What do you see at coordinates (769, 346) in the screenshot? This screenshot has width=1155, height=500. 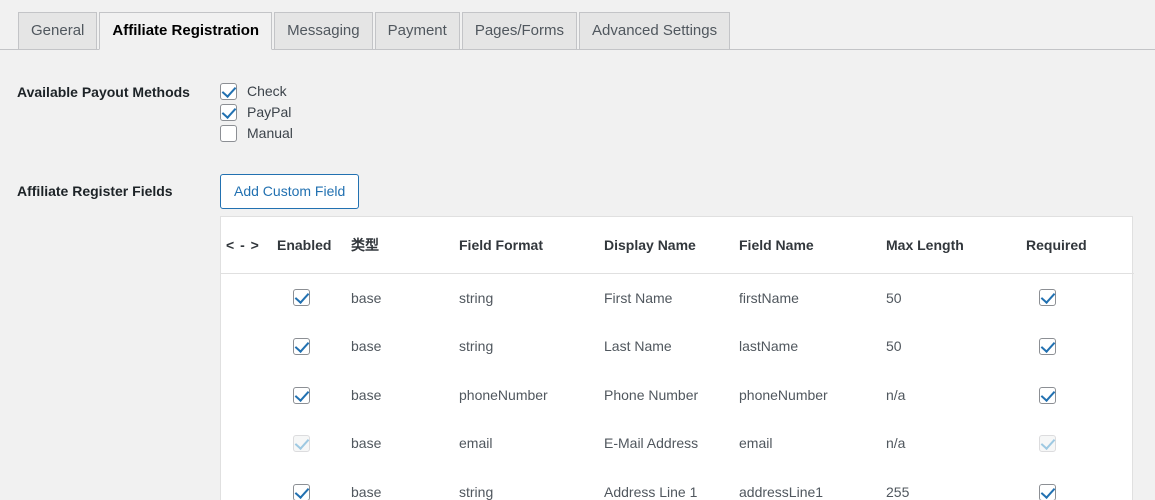 I see `row-field-name: lastName` at bounding box center [769, 346].